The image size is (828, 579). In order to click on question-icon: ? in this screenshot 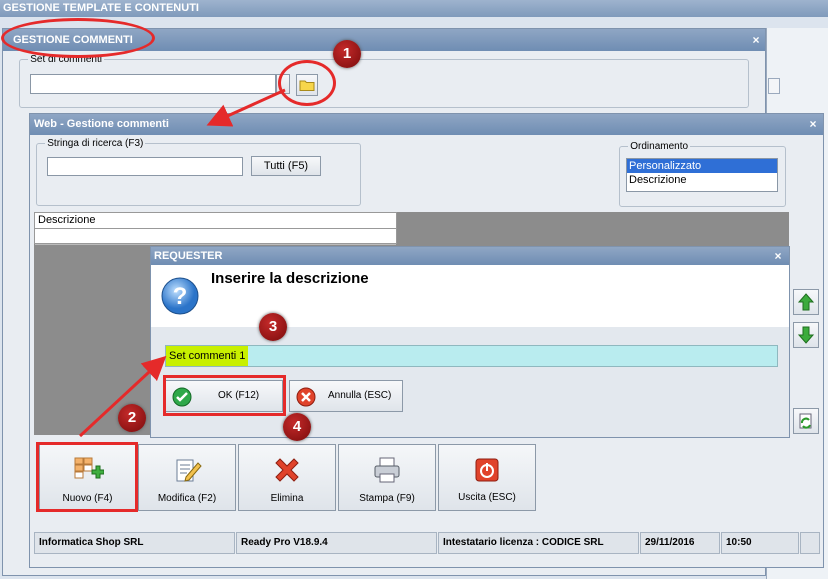, I will do `click(180, 296)`.